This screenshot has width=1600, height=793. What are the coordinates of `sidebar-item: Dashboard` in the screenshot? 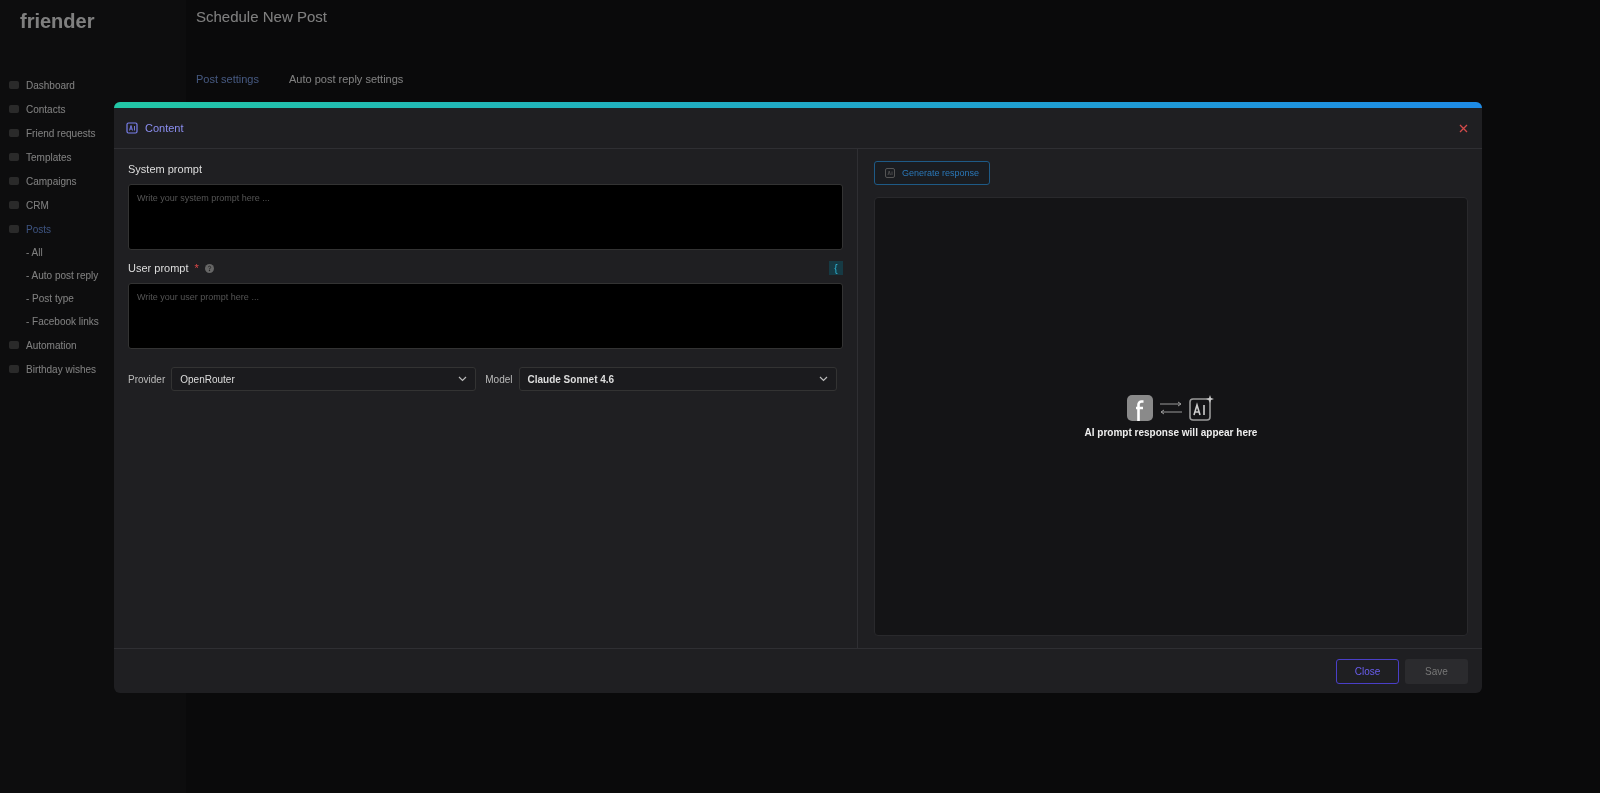 It's located at (93, 85).